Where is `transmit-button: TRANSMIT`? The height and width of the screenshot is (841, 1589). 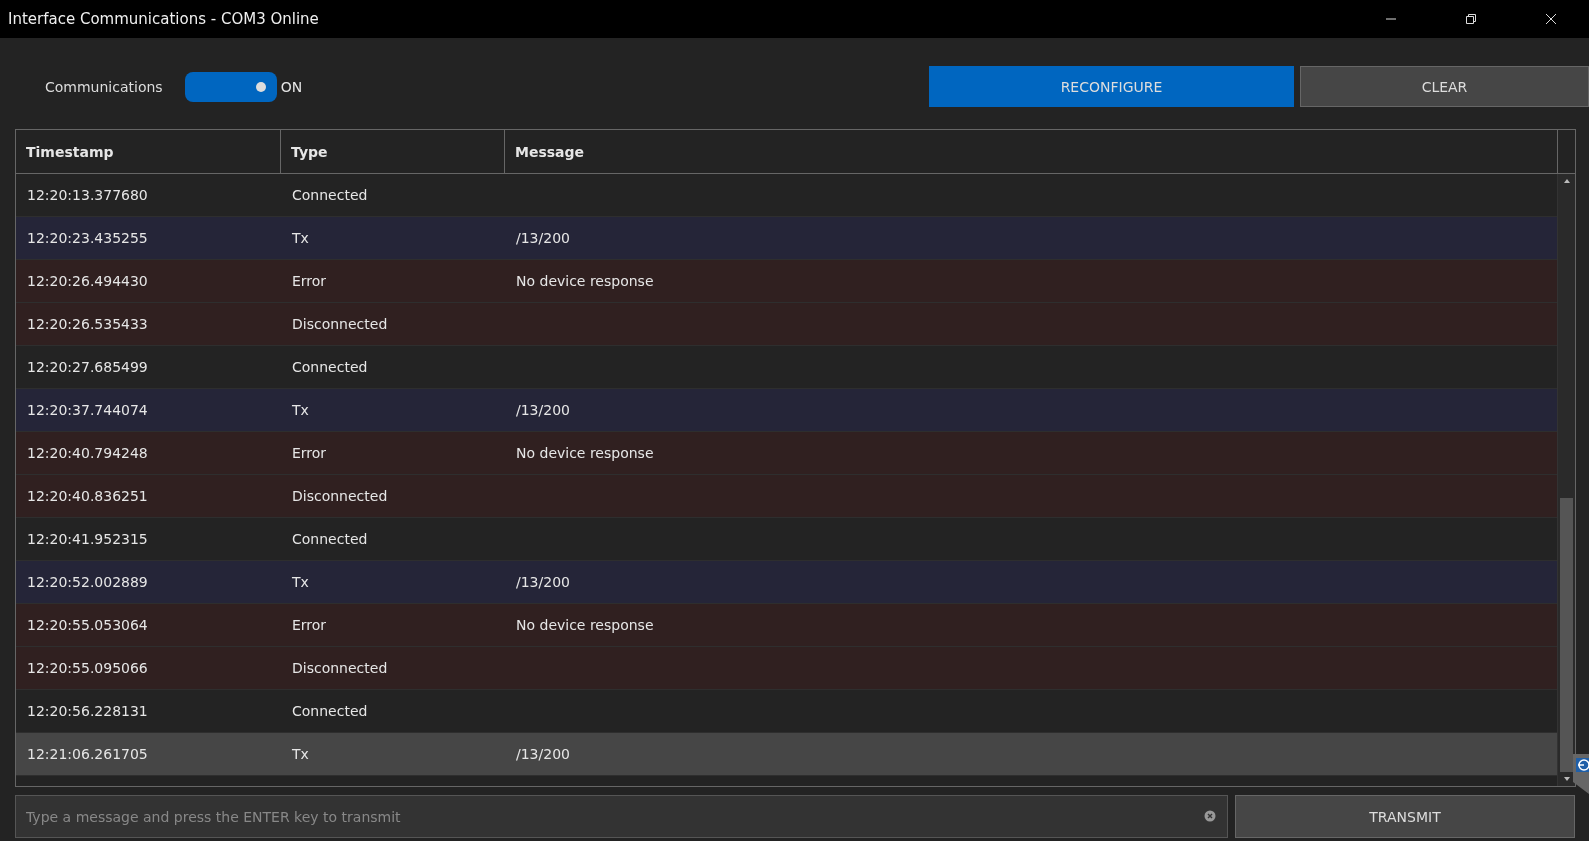 transmit-button: TRANSMIT is located at coordinates (1405, 816).